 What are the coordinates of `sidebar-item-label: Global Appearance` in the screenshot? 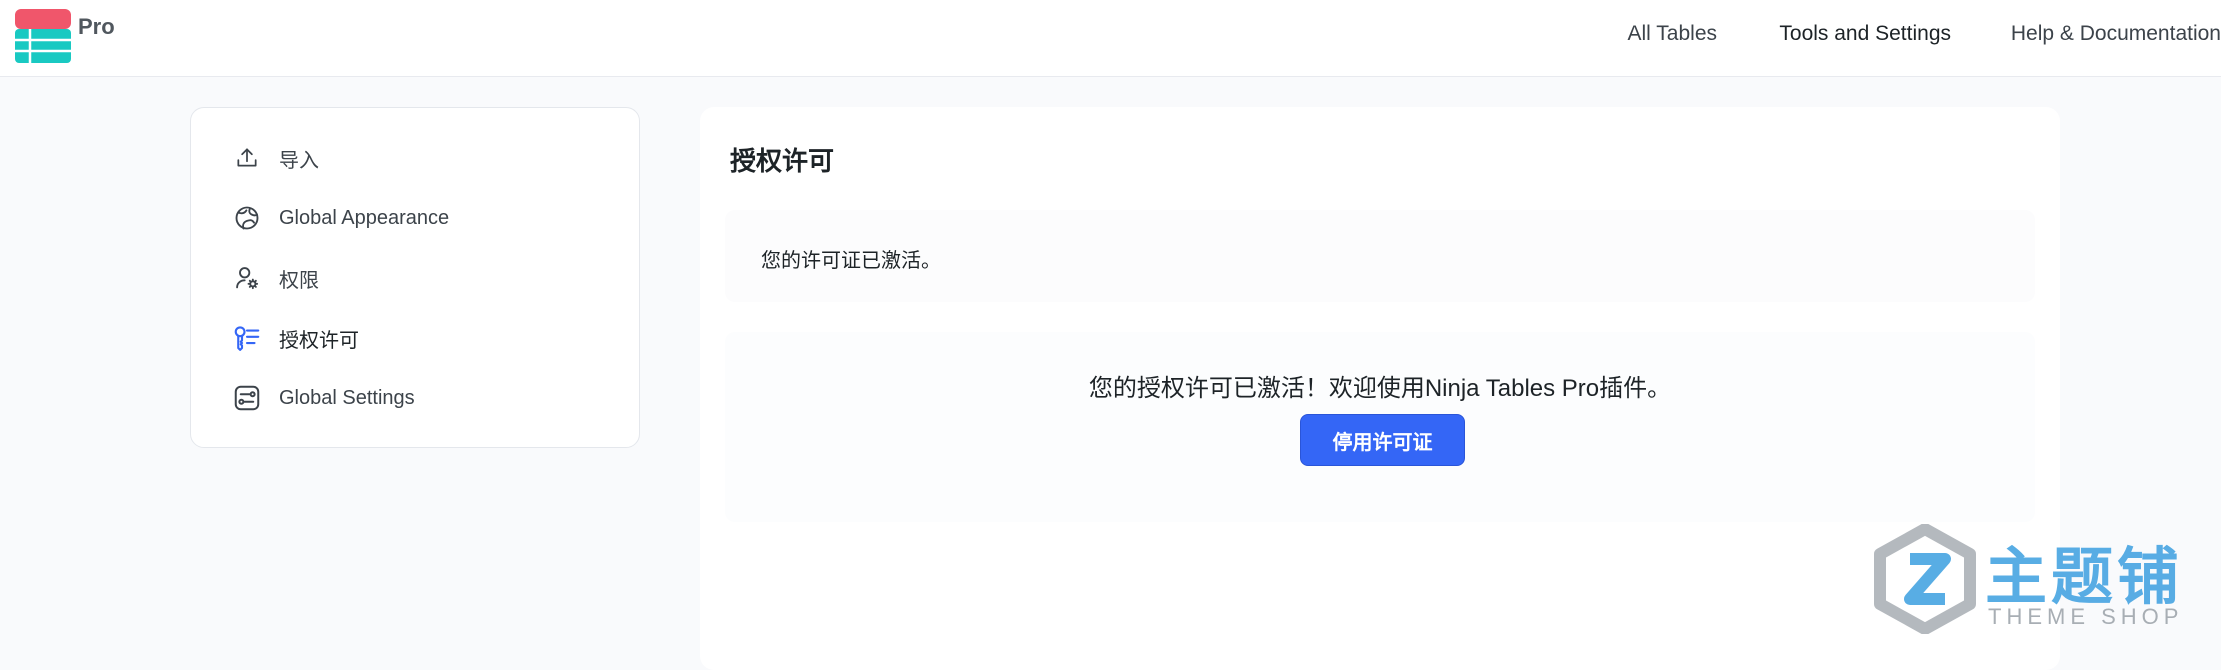 It's located at (364, 217).